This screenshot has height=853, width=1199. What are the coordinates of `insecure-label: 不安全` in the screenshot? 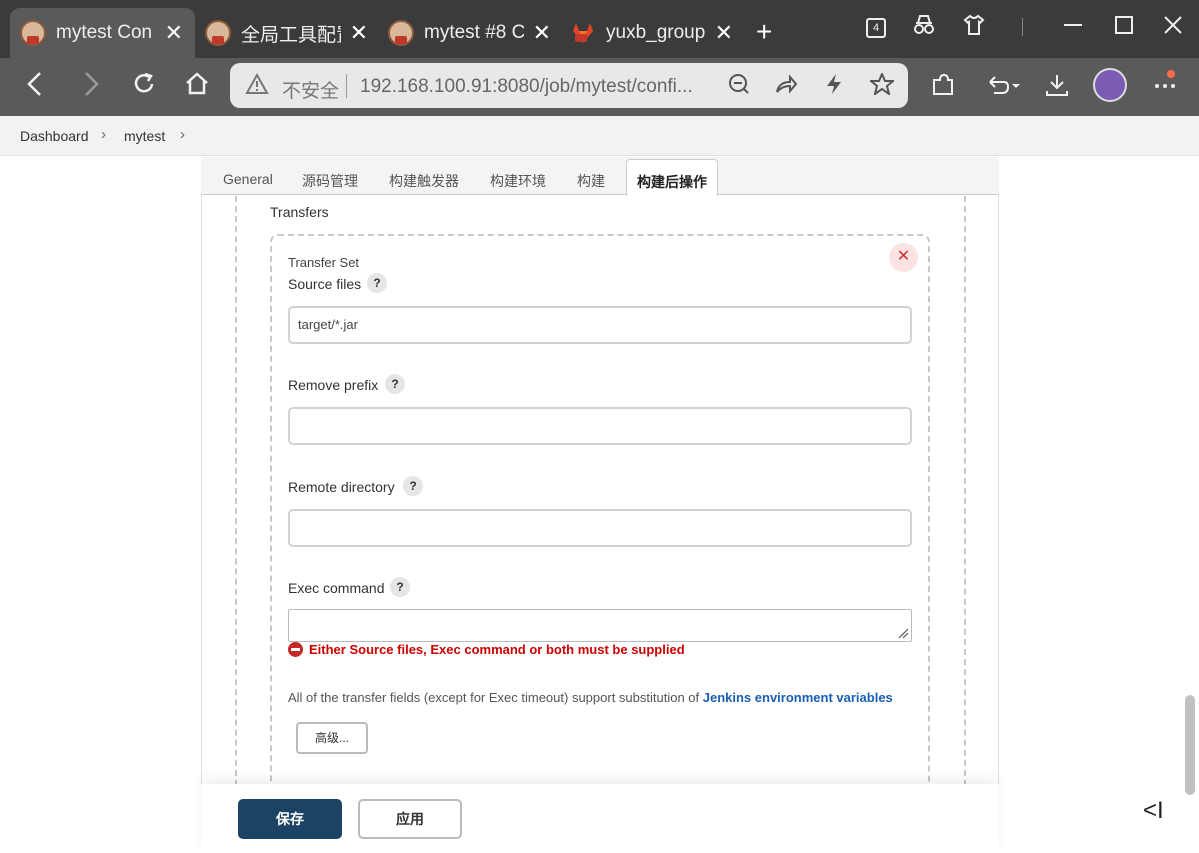 It's located at (311, 91).